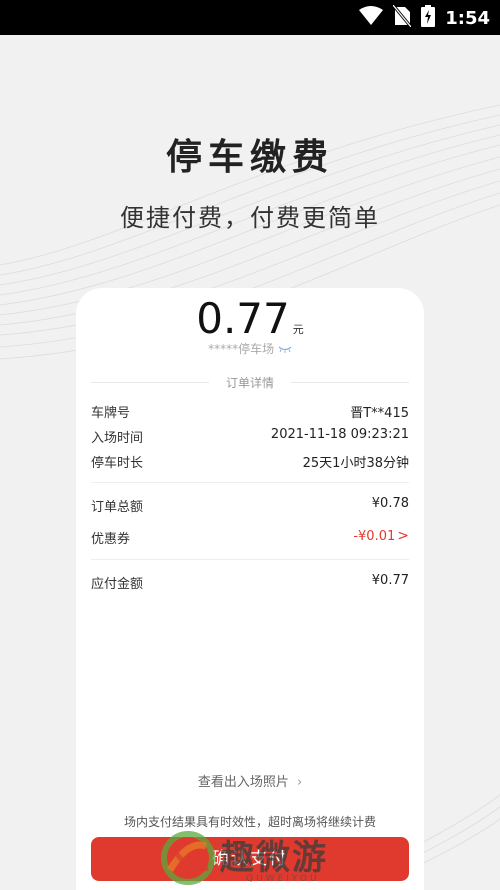 The width and height of the screenshot is (500, 890). I want to click on parking-lot-name: *****停车场, so click(250, 348).